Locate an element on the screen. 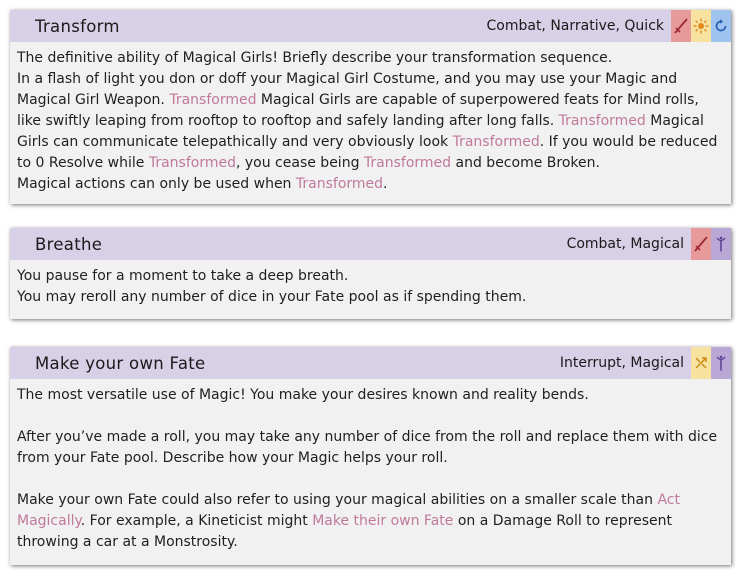 The height and width of the screenshot is (576, 741). card-tags: Interrupt, Magical is located at coordinates (621, 363).